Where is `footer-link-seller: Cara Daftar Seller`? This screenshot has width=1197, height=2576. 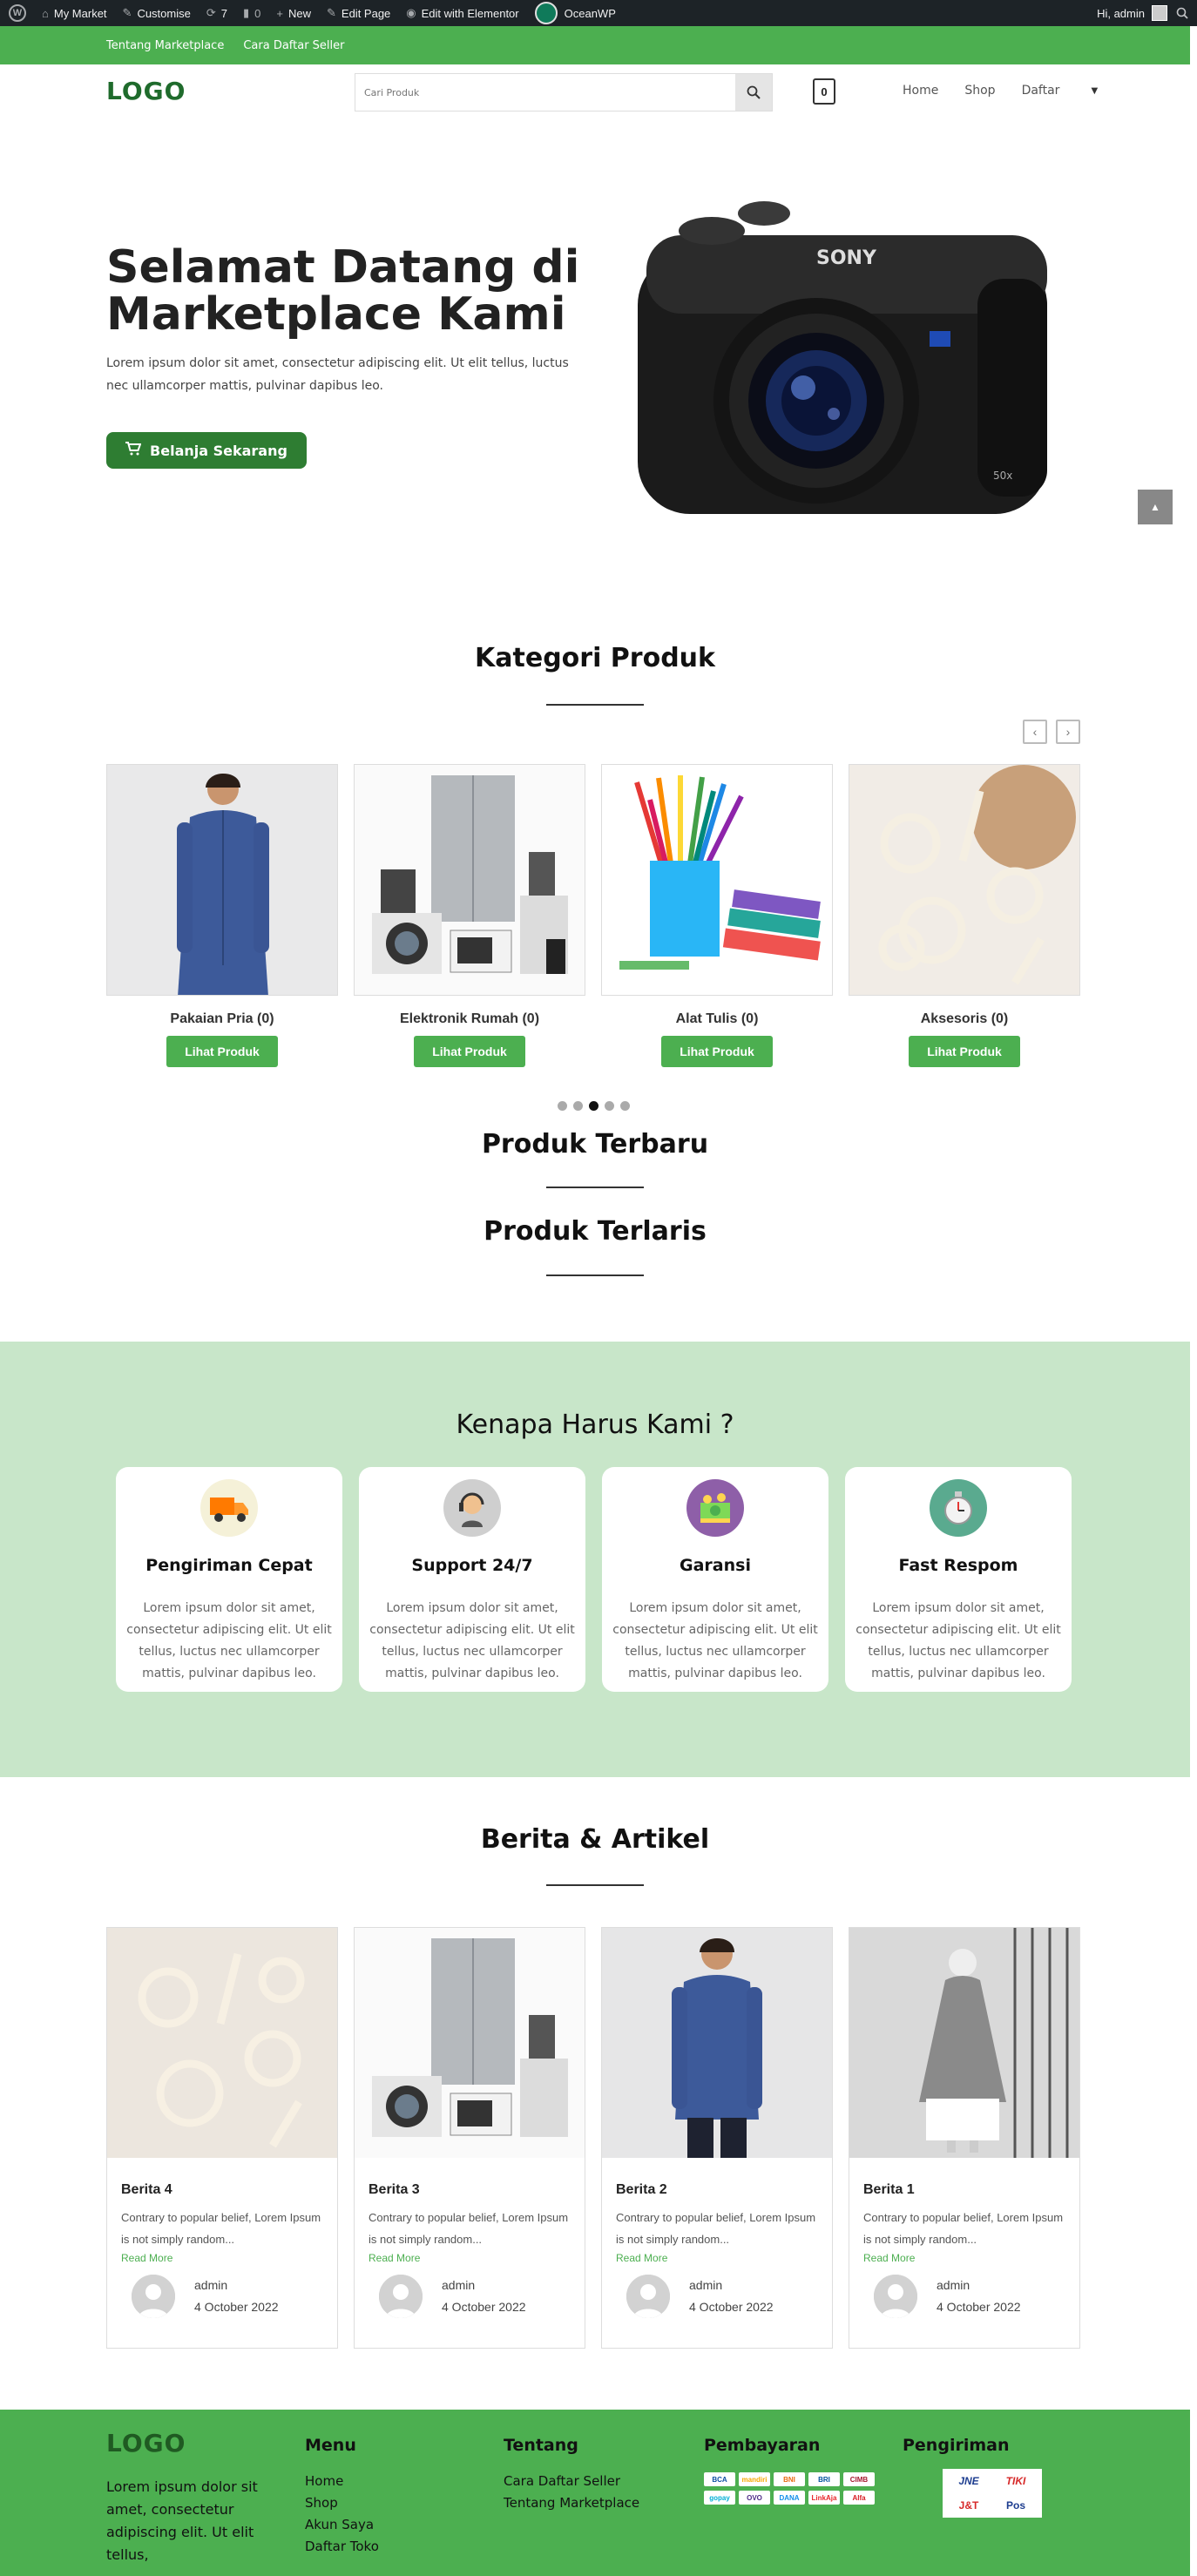
footer-link-seller: Cara Daftar Seller is located at coordinates (571, 2481).